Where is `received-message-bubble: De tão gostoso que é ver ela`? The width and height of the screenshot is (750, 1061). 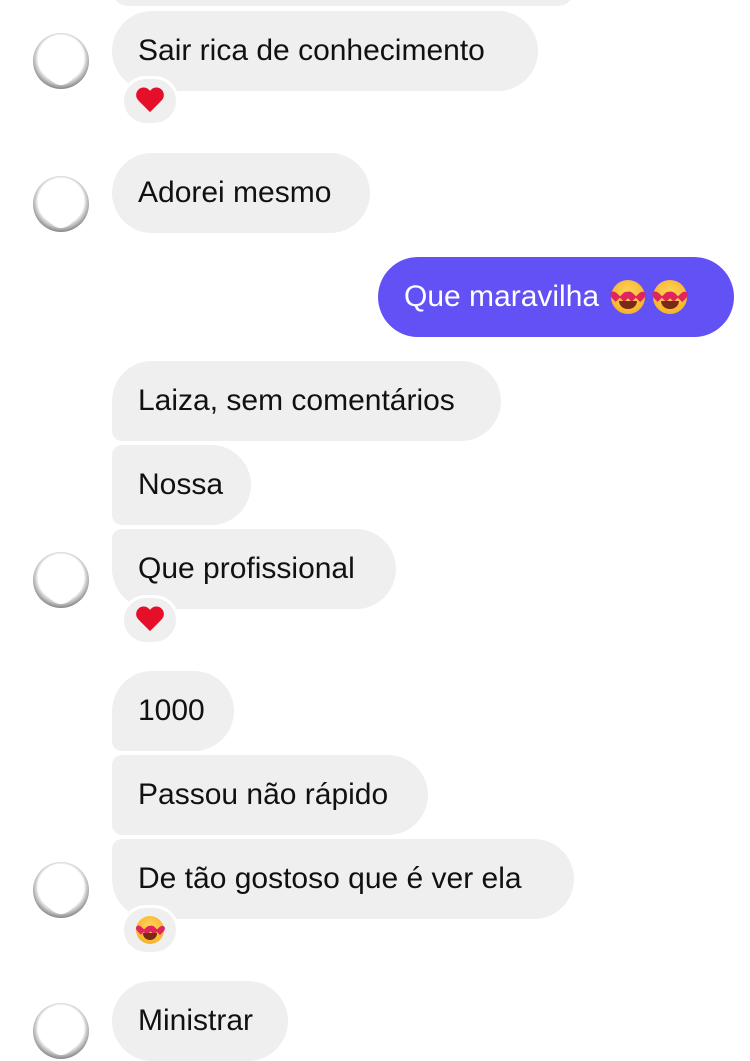 received-message-bubble: De tão gostoso que é ver ela is located at coordinates (343, 879).